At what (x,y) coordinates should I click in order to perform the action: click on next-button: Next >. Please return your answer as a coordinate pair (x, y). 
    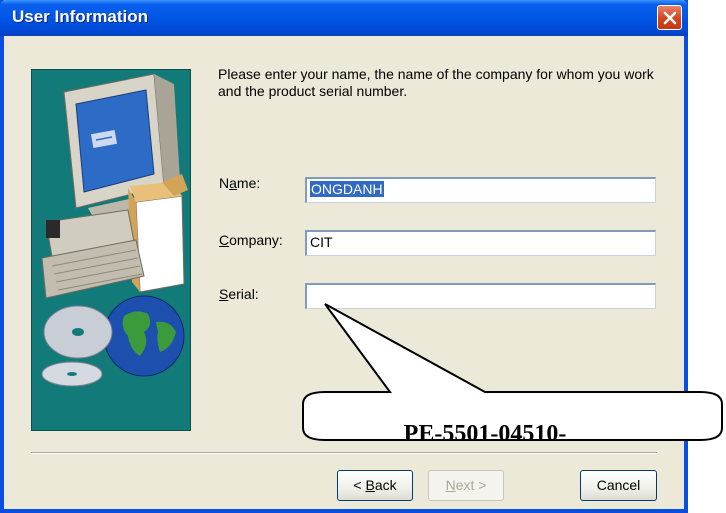
    Looking at the image, I should click on (466, 485).